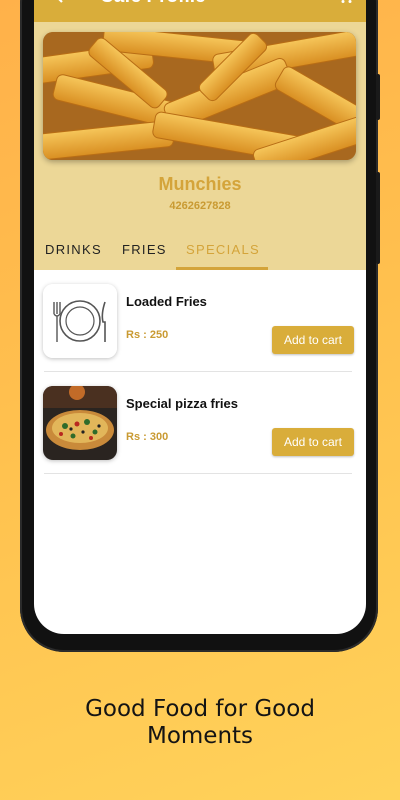  I want to click on item-name: Loaded Fries, so click(166, 301).